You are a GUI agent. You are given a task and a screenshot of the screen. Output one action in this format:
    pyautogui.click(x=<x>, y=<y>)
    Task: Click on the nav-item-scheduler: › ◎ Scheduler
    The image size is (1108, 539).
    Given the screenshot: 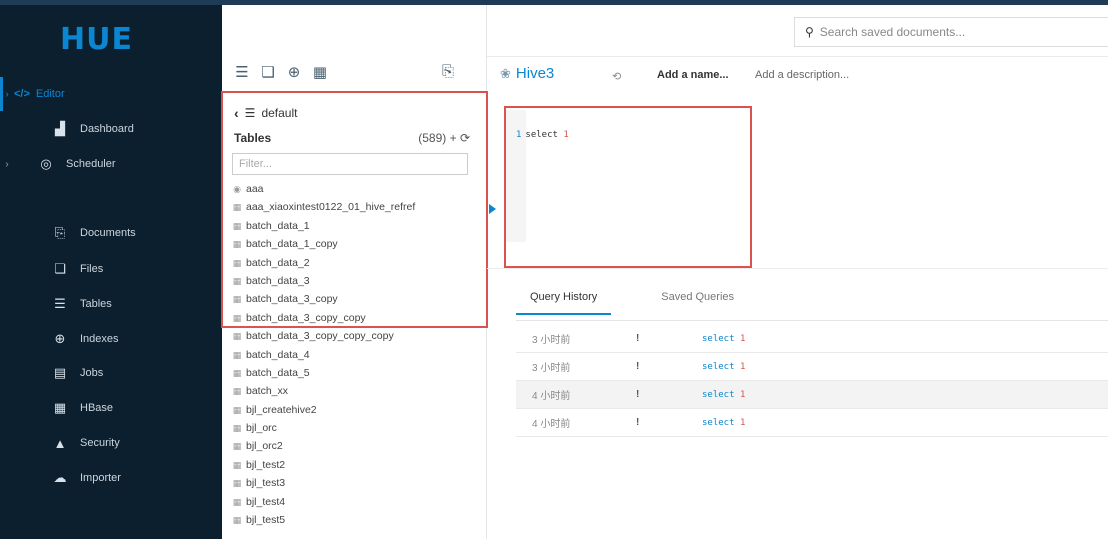 What is the action you would take?
    pyautogui.click(x=111, y=164)
    